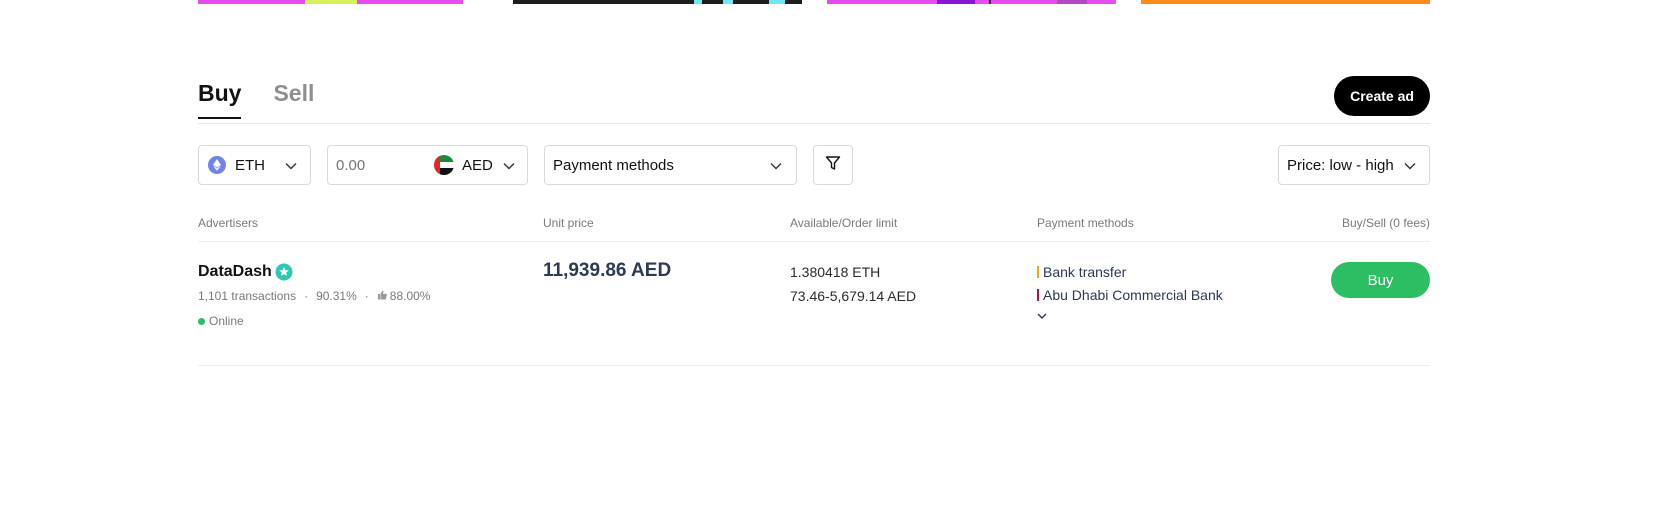  What do you see at coordinates (336, 296) in the screenshot?
I see `completion-rate: 90.31%` at bounding box center [336, 296].